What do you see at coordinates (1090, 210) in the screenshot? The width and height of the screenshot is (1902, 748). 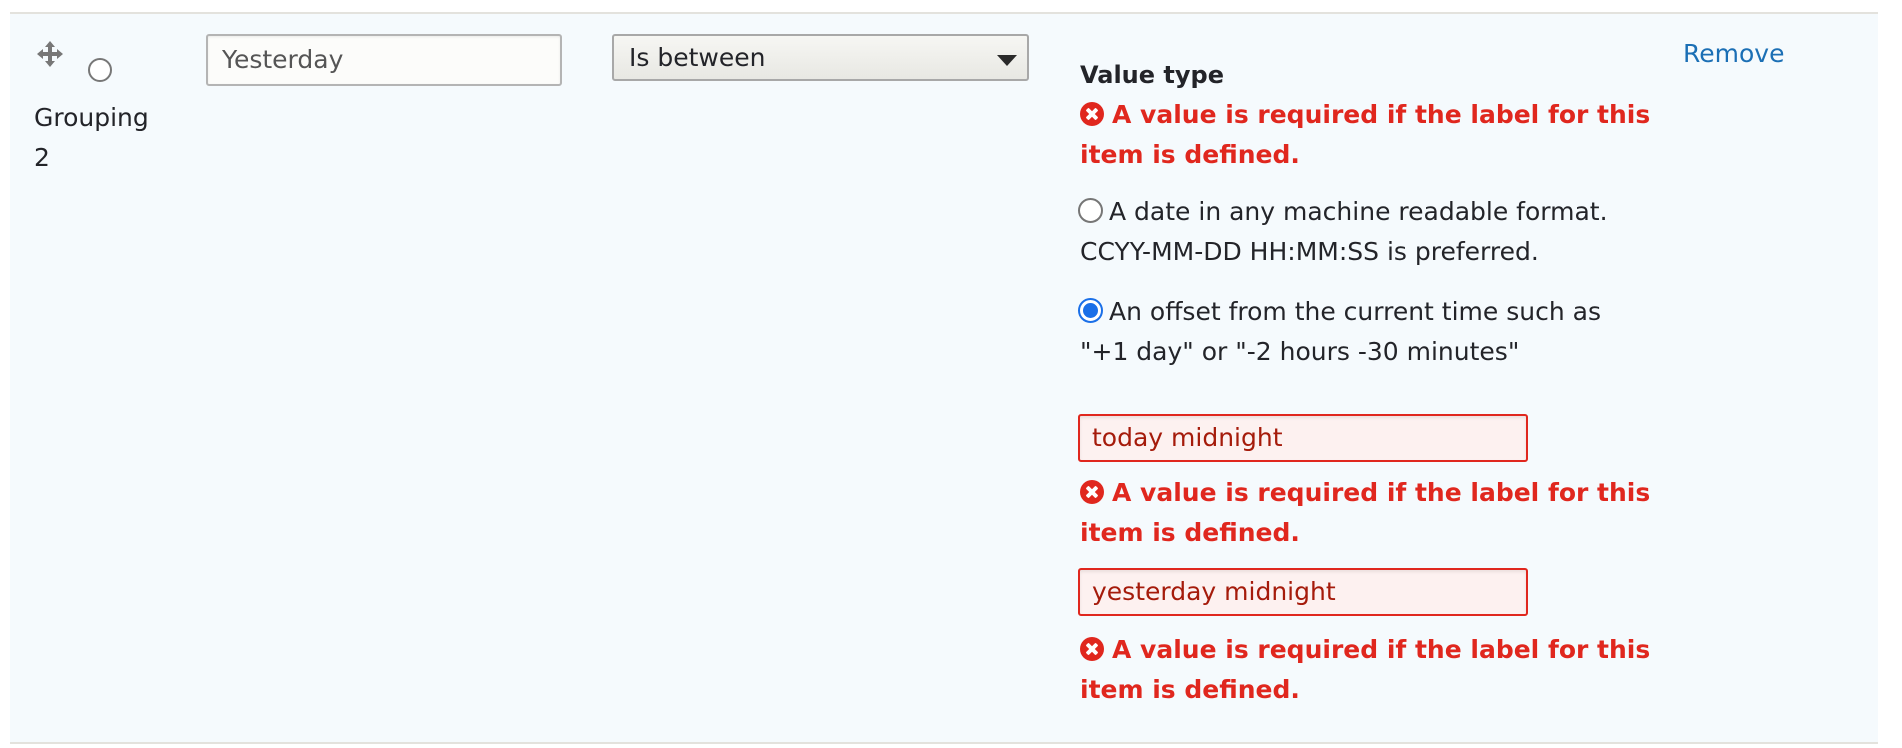 I see `radio-date-format` at bounding box center [1090, 210].